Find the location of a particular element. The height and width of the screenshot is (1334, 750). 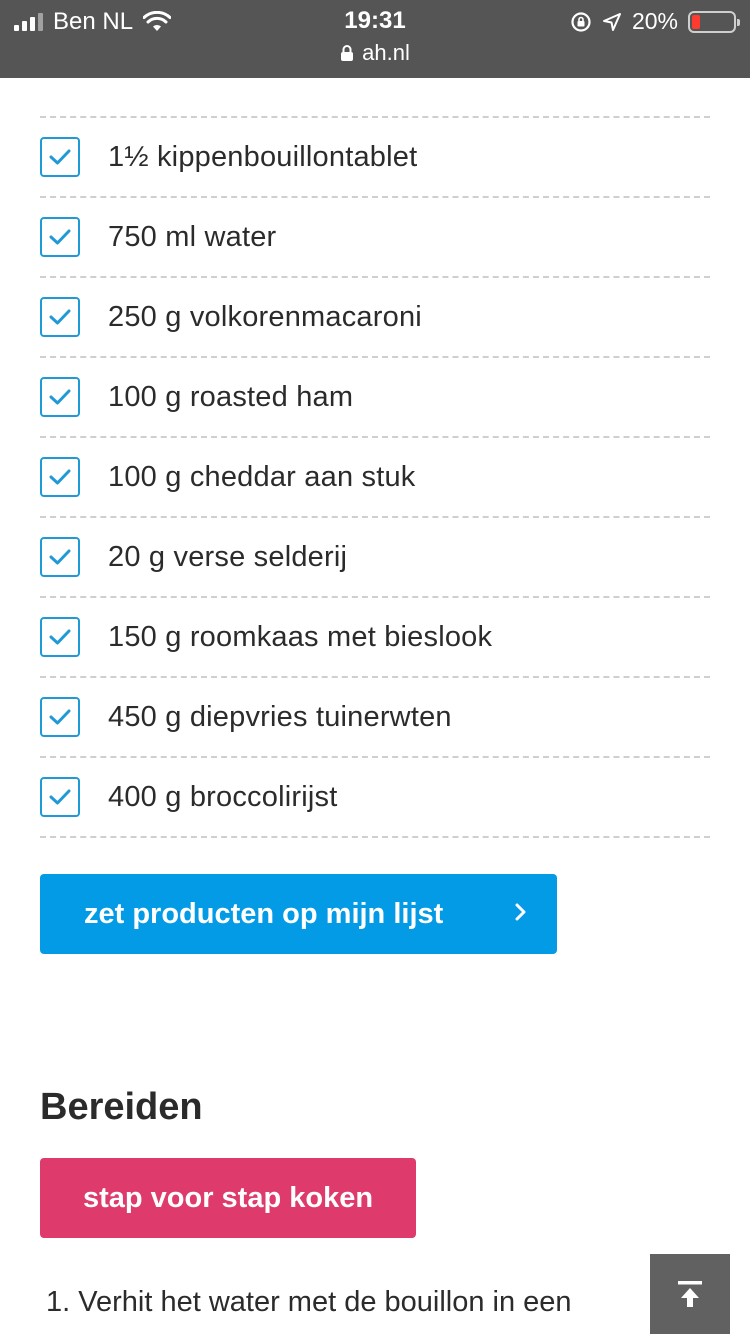

ingredient-row: 1½ kippenbouillontablet is located at coordinates (375, 156).